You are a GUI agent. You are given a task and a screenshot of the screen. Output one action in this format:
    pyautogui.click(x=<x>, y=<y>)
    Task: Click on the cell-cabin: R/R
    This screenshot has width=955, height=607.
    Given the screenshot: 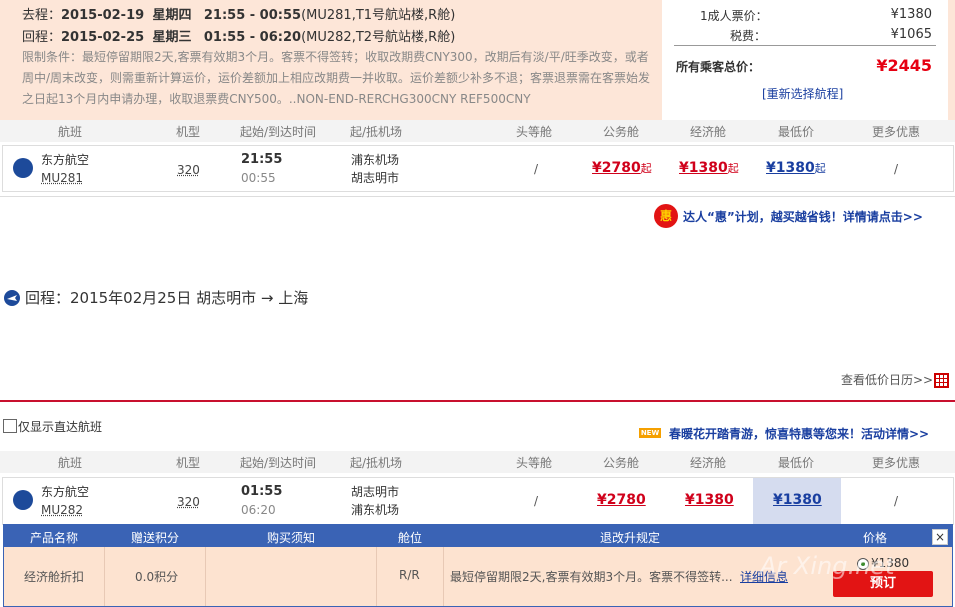 What is the action you would take?
    pyautogui.click(x=410, y=576)
    